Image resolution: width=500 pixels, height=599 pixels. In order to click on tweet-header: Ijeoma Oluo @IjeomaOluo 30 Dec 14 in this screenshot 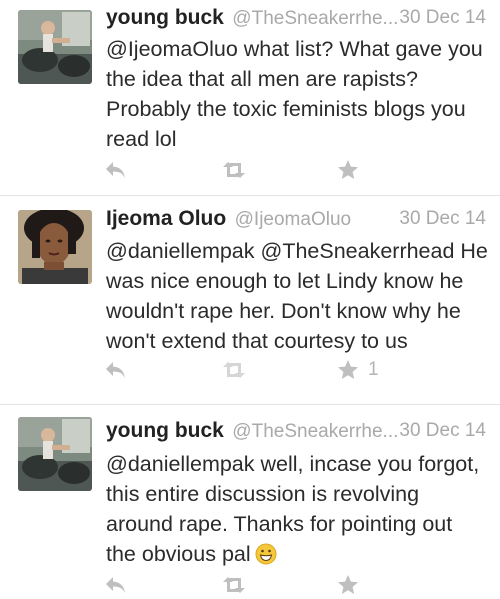, I will do `click(296, 219)`.